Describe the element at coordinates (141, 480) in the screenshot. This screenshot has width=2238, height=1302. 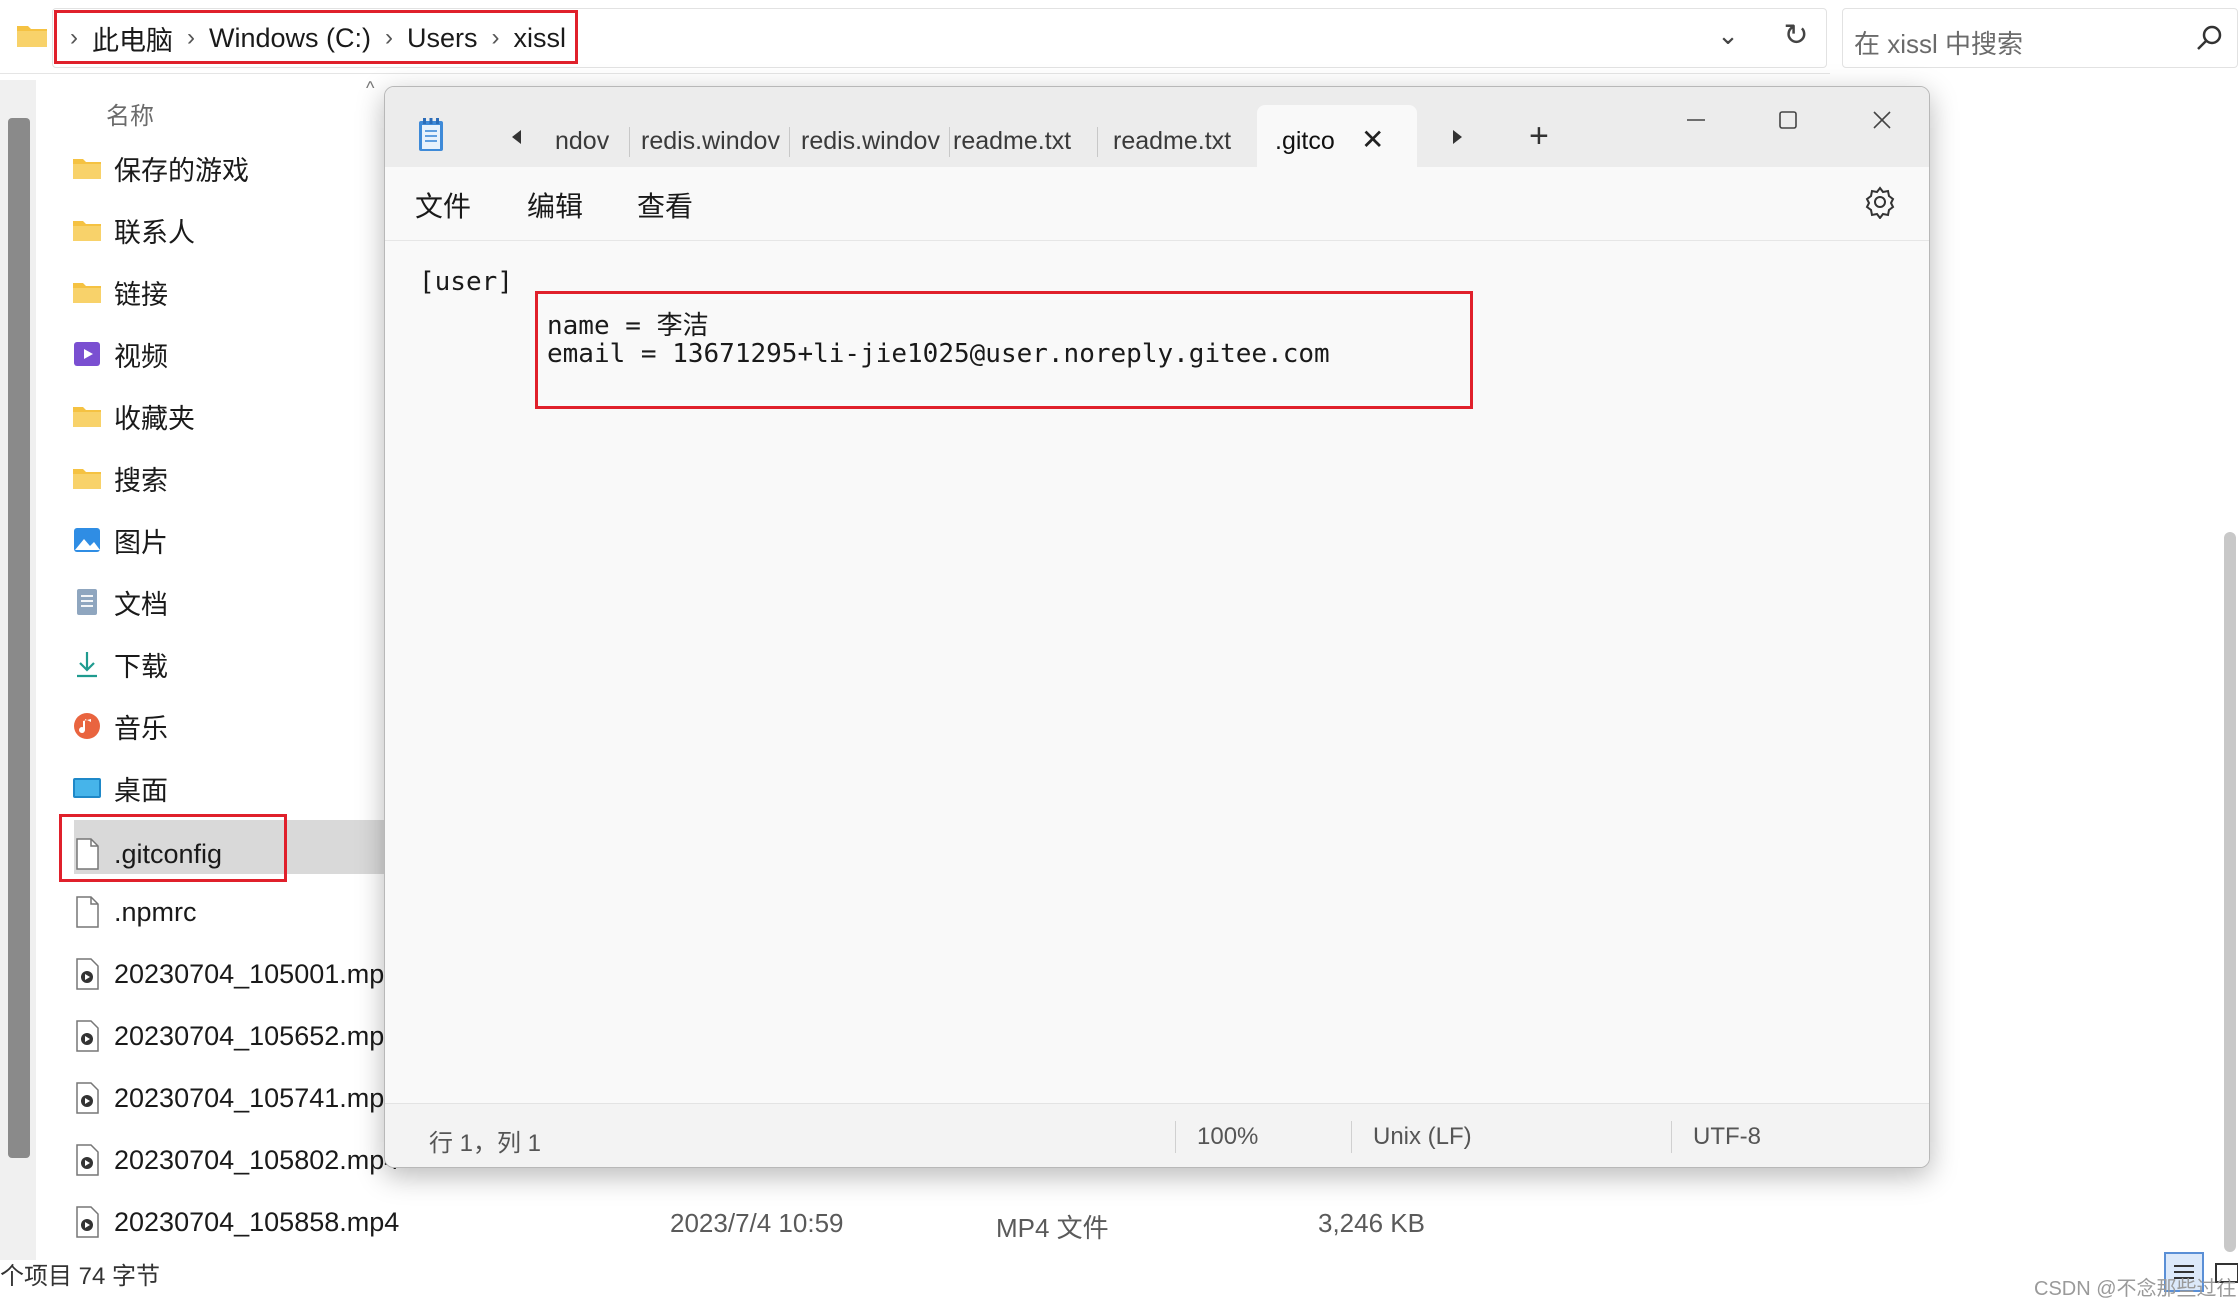
I see `list-item-label: 搜索` at that location.